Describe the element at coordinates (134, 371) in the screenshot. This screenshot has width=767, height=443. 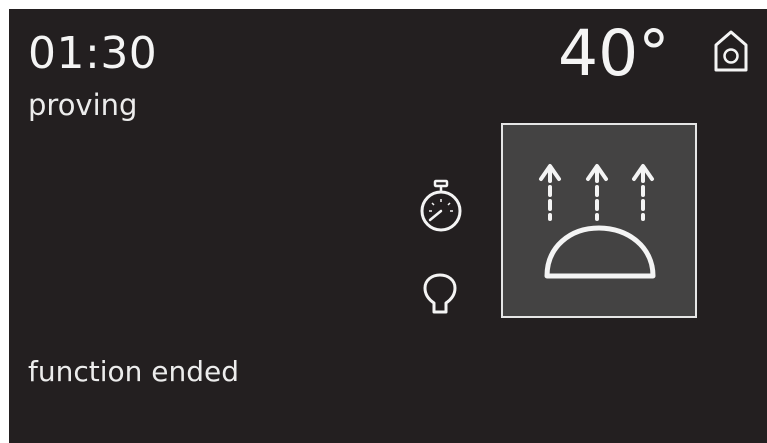
I see `status-message: function ended` at that location.